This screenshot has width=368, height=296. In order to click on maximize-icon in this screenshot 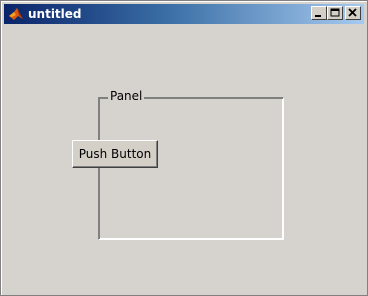, I will do `click(335, 12)`.